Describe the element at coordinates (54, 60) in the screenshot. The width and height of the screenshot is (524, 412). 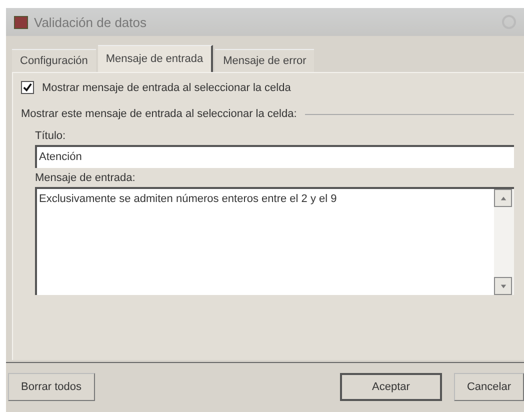
I see `tab: Configuración` at that location.